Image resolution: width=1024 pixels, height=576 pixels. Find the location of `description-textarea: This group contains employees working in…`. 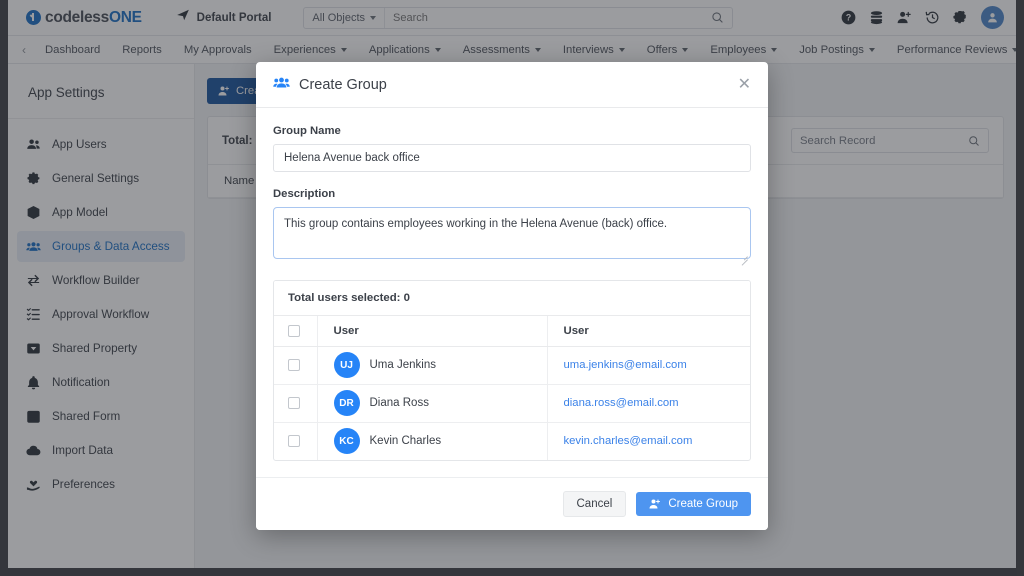

description-textarea: This group contains employees working in… is located at coordinates (512, 233).